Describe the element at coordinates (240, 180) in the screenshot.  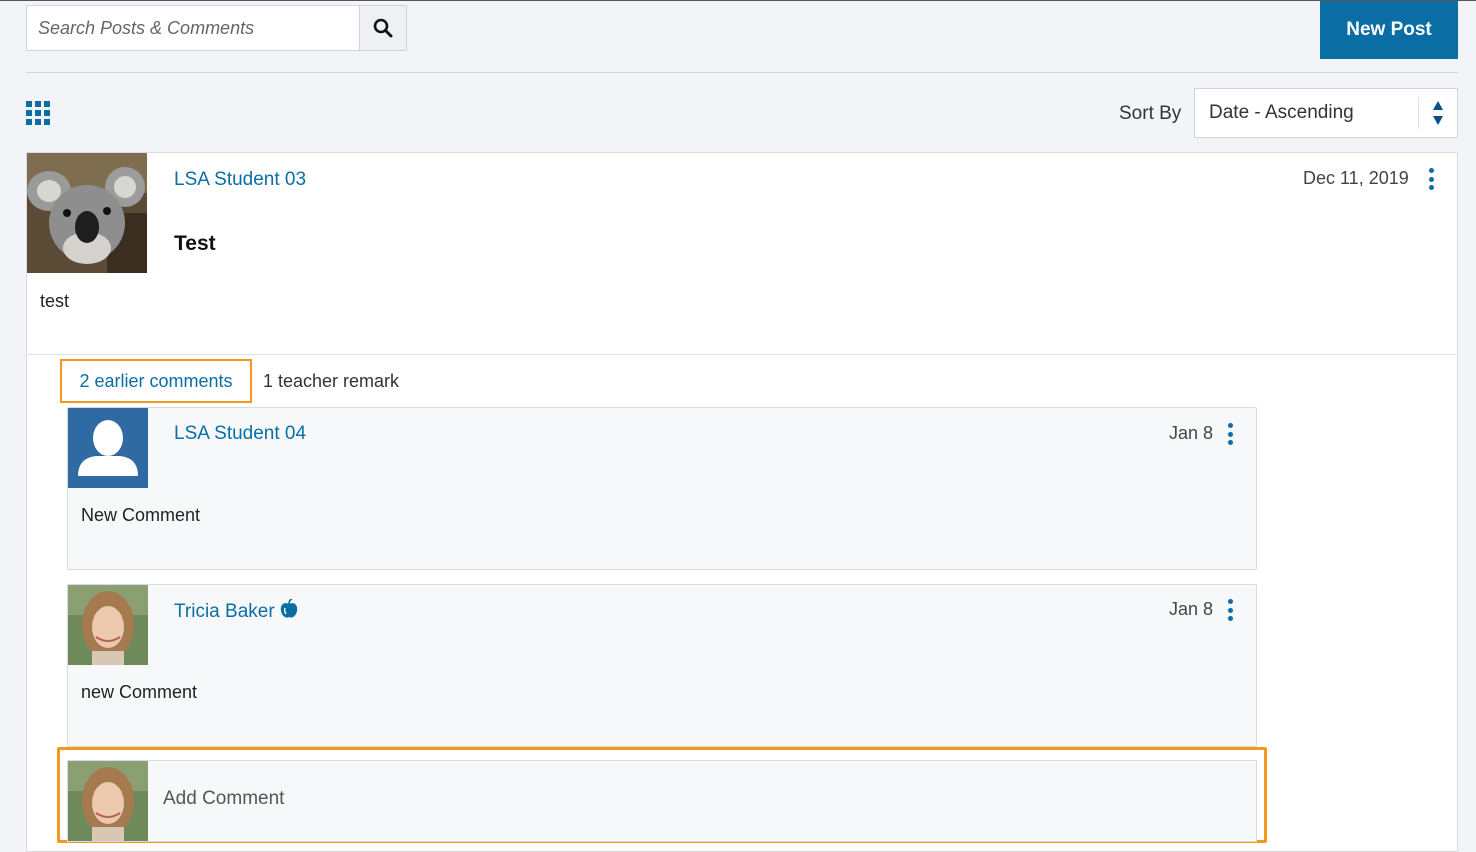
I see `post-author-link: LSA Student 03` at that location.